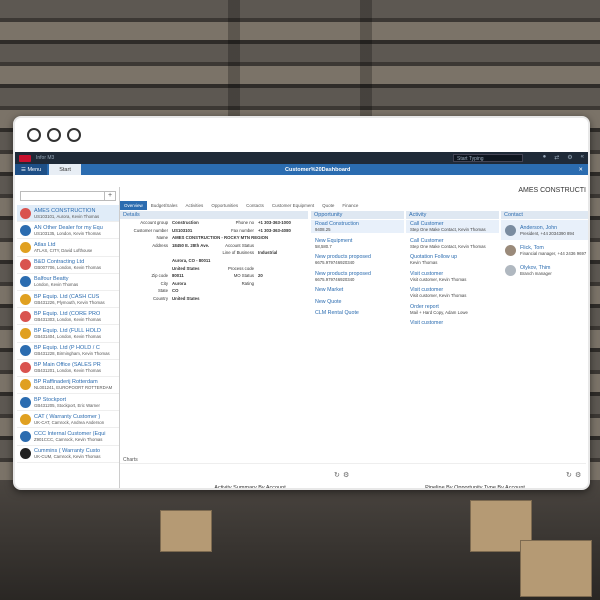 Image resolution: width=600 pixels, height=600 pixels. What do you see at coordinates (186, 298) in the screenshot?
I see `details-value: United States` at bounding box center [186, 298].